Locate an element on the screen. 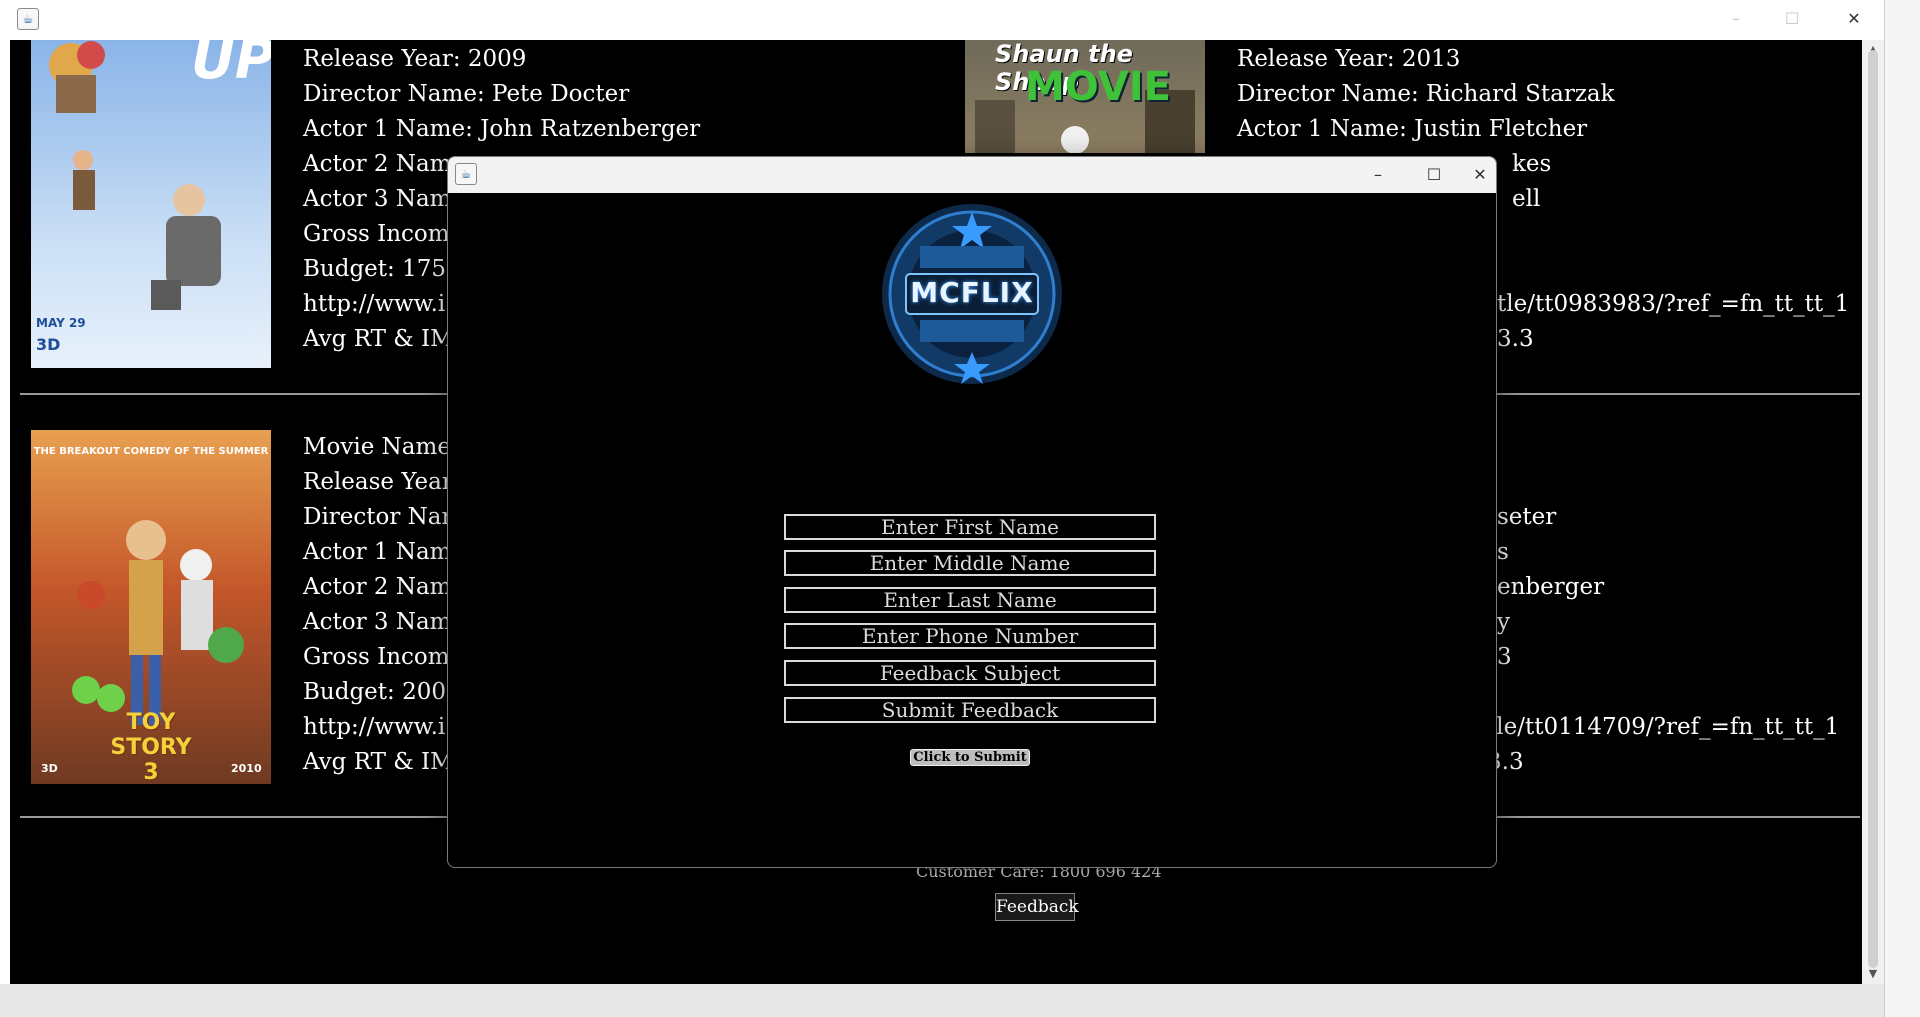 This screenshot has width=1920, height=1017. main-close-button: ✕ is located at coordinates (1854, 19).